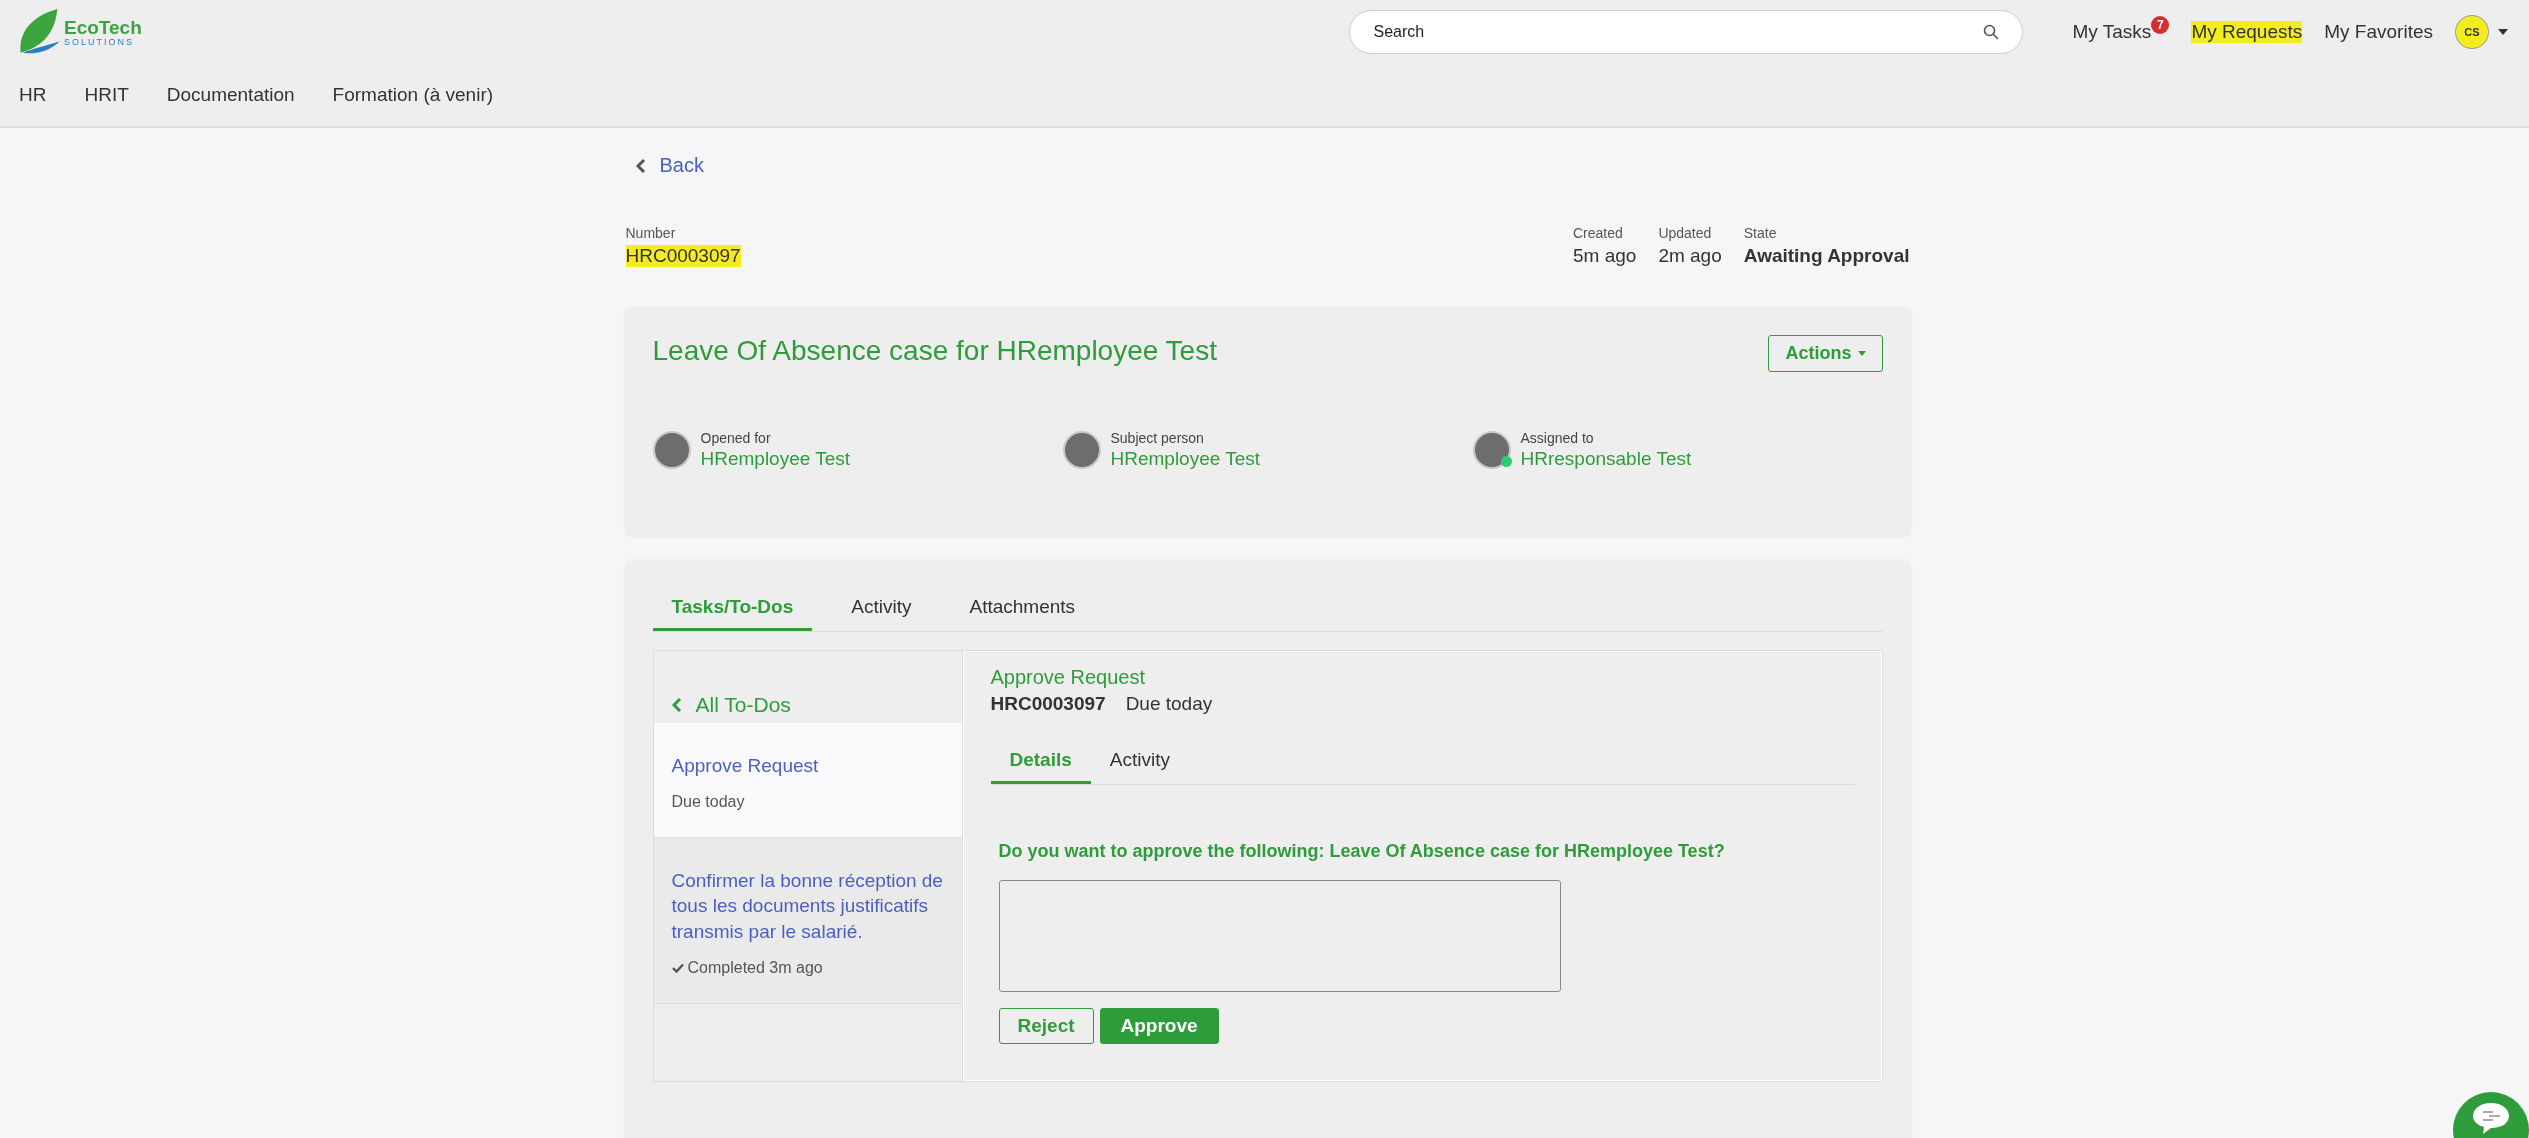 The image size is (2529, 1138). I want to click on back-link: Back, so click(669, 165).